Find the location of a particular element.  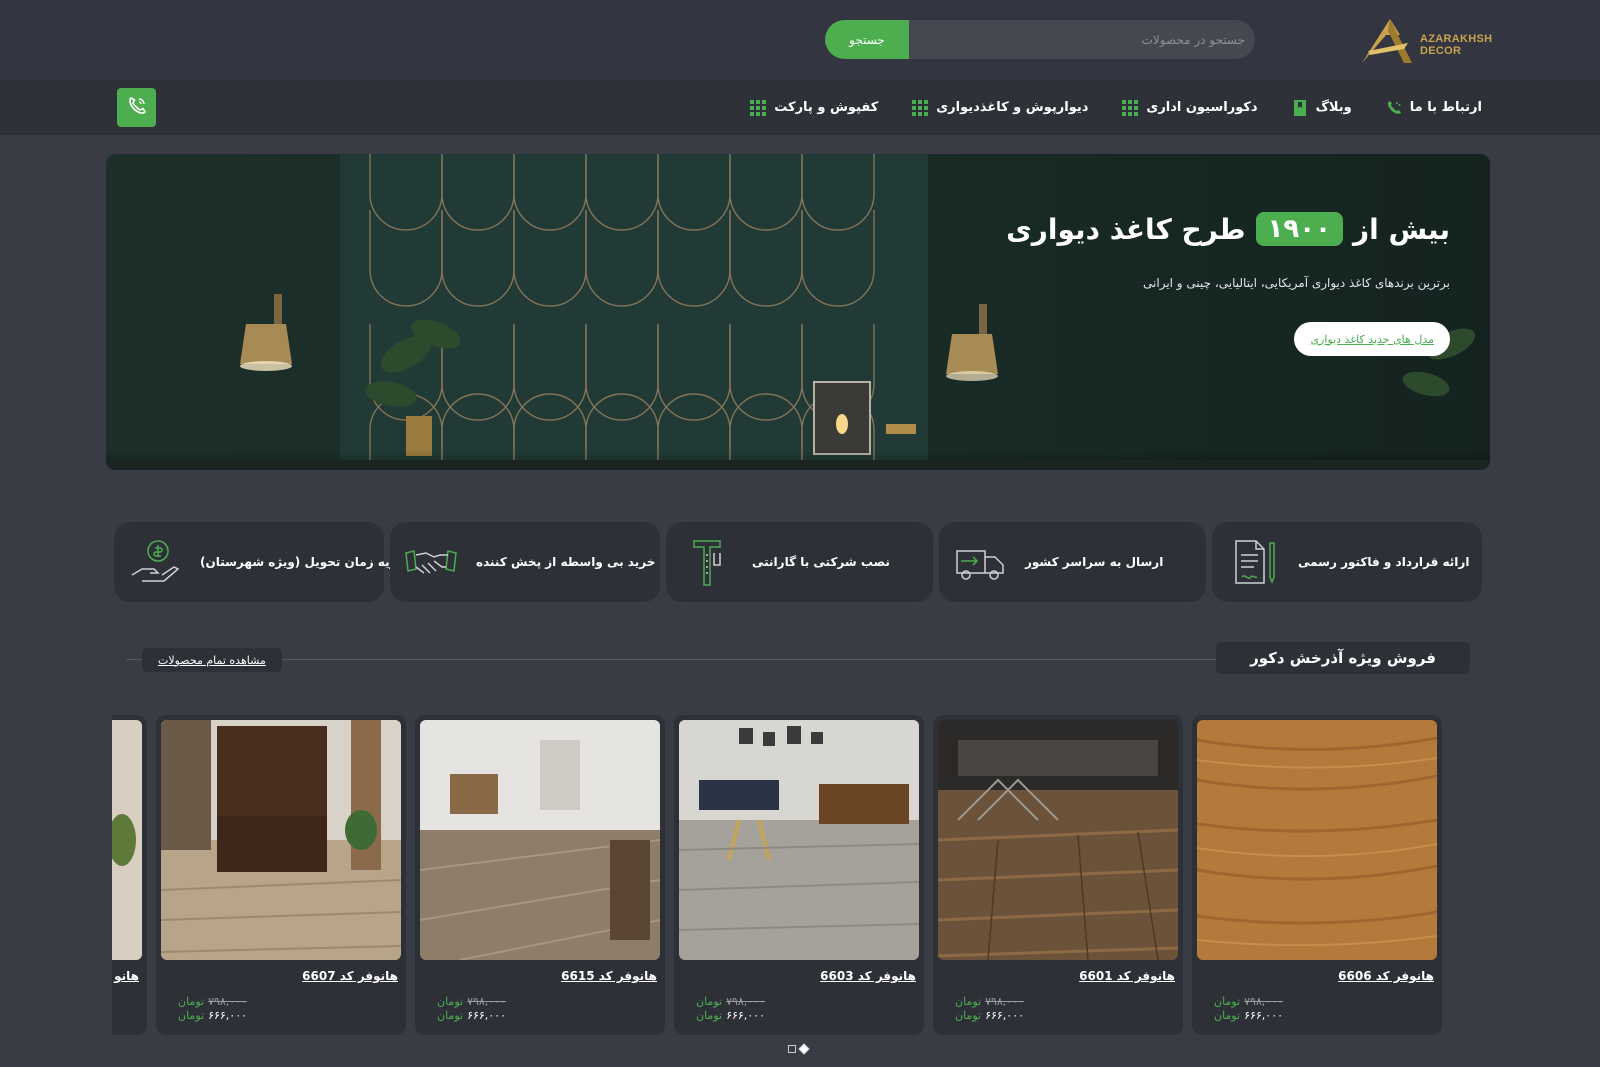

product-card: هانوفر کد 6615 ۷۹۸,۰۰۰تومان ۶۶۶,۰۰۰تومان is located at coordinates (540, 875).